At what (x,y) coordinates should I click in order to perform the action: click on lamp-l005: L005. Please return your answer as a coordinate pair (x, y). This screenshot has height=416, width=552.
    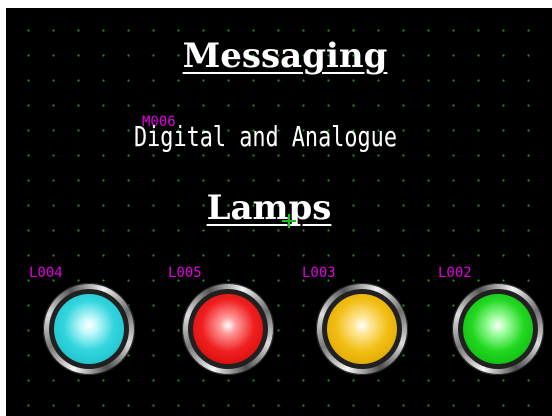
    Looking at the image, I should click on (221, 320).